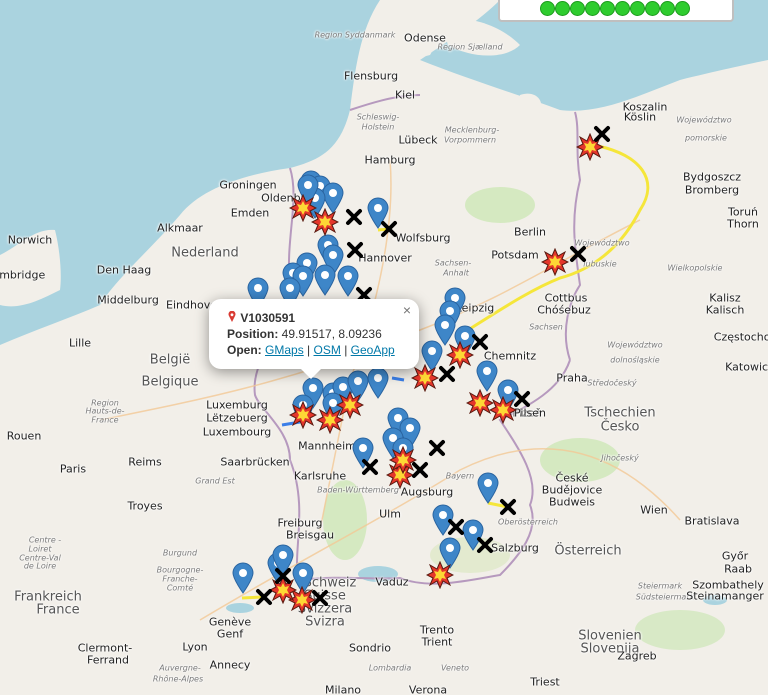 Image resolution: width=768 pixels, height=695 pixels. What do you see at coordinates (331, 334) in the screenshot?
I see `popup-position-value: 49.91517, 8.09236` at bounding box center [331, 334].